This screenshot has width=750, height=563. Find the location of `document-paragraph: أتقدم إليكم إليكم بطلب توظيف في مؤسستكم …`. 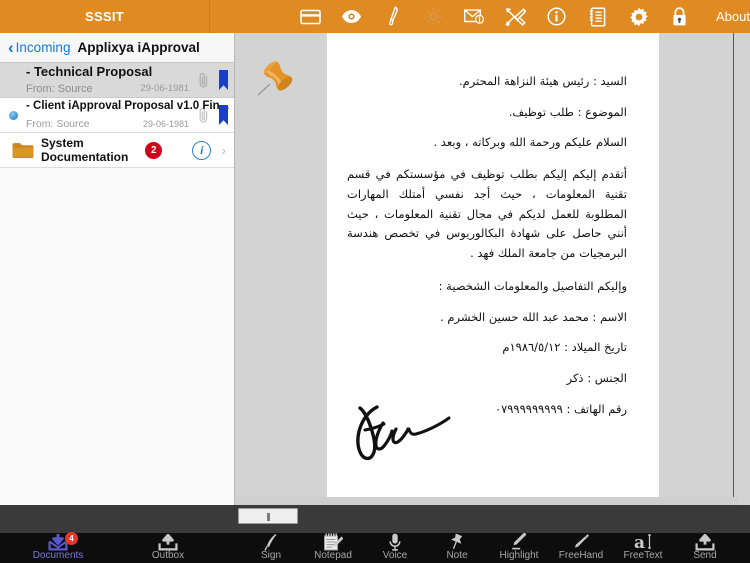

document-paragraph: أتقدم إليكم إليكم بطلب توظيف في مؤسستكم … is located at coordinates (487, 214).